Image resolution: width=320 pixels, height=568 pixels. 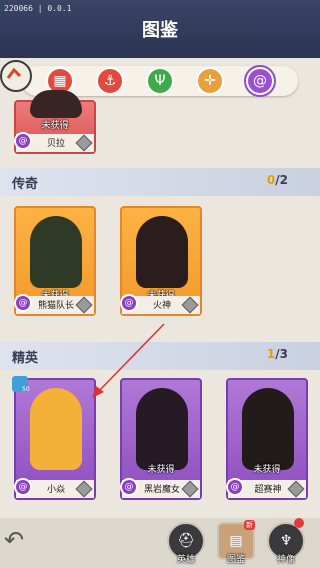 What do you see at coordinates (285, 560) in the screenshot?
I see `nav-statue-label: 神像` at bounding box center [285, 560].